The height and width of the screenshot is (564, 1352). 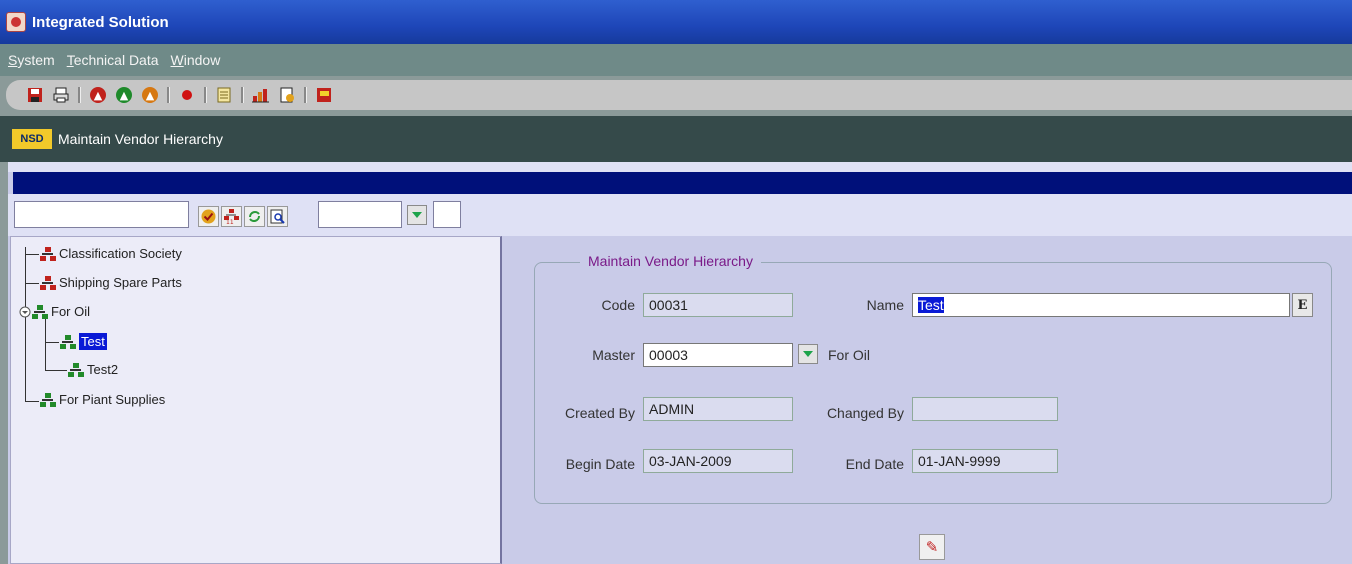 What do you see at coordinates (120, 282) in the screenshot?
I see `tree-node-label: Shipping Spare Parts` at bounding box center [120, 282].